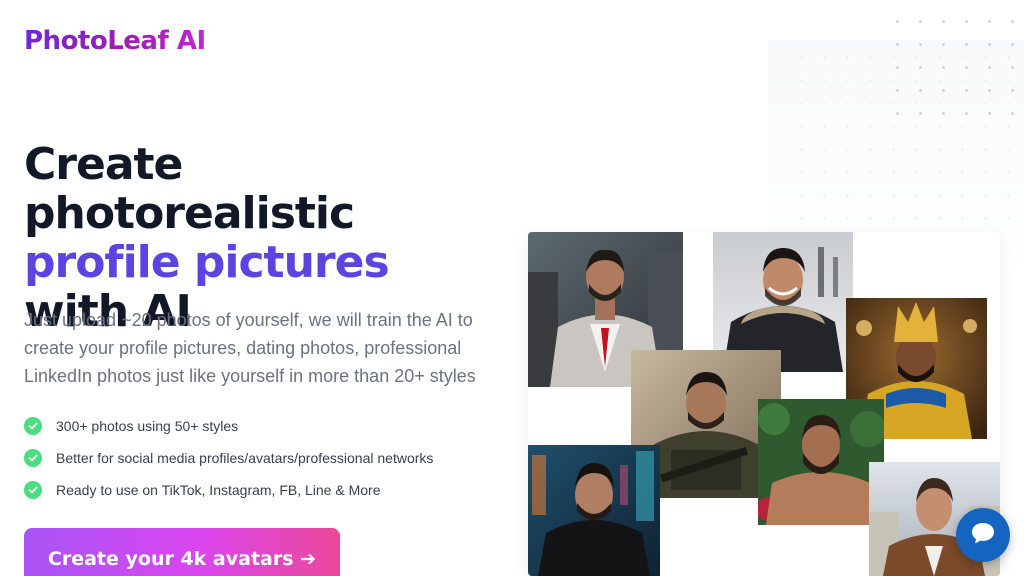 The image size is (1024, 576). I want to click on photo-man-shirtless-in-forest, so click(821, 462).